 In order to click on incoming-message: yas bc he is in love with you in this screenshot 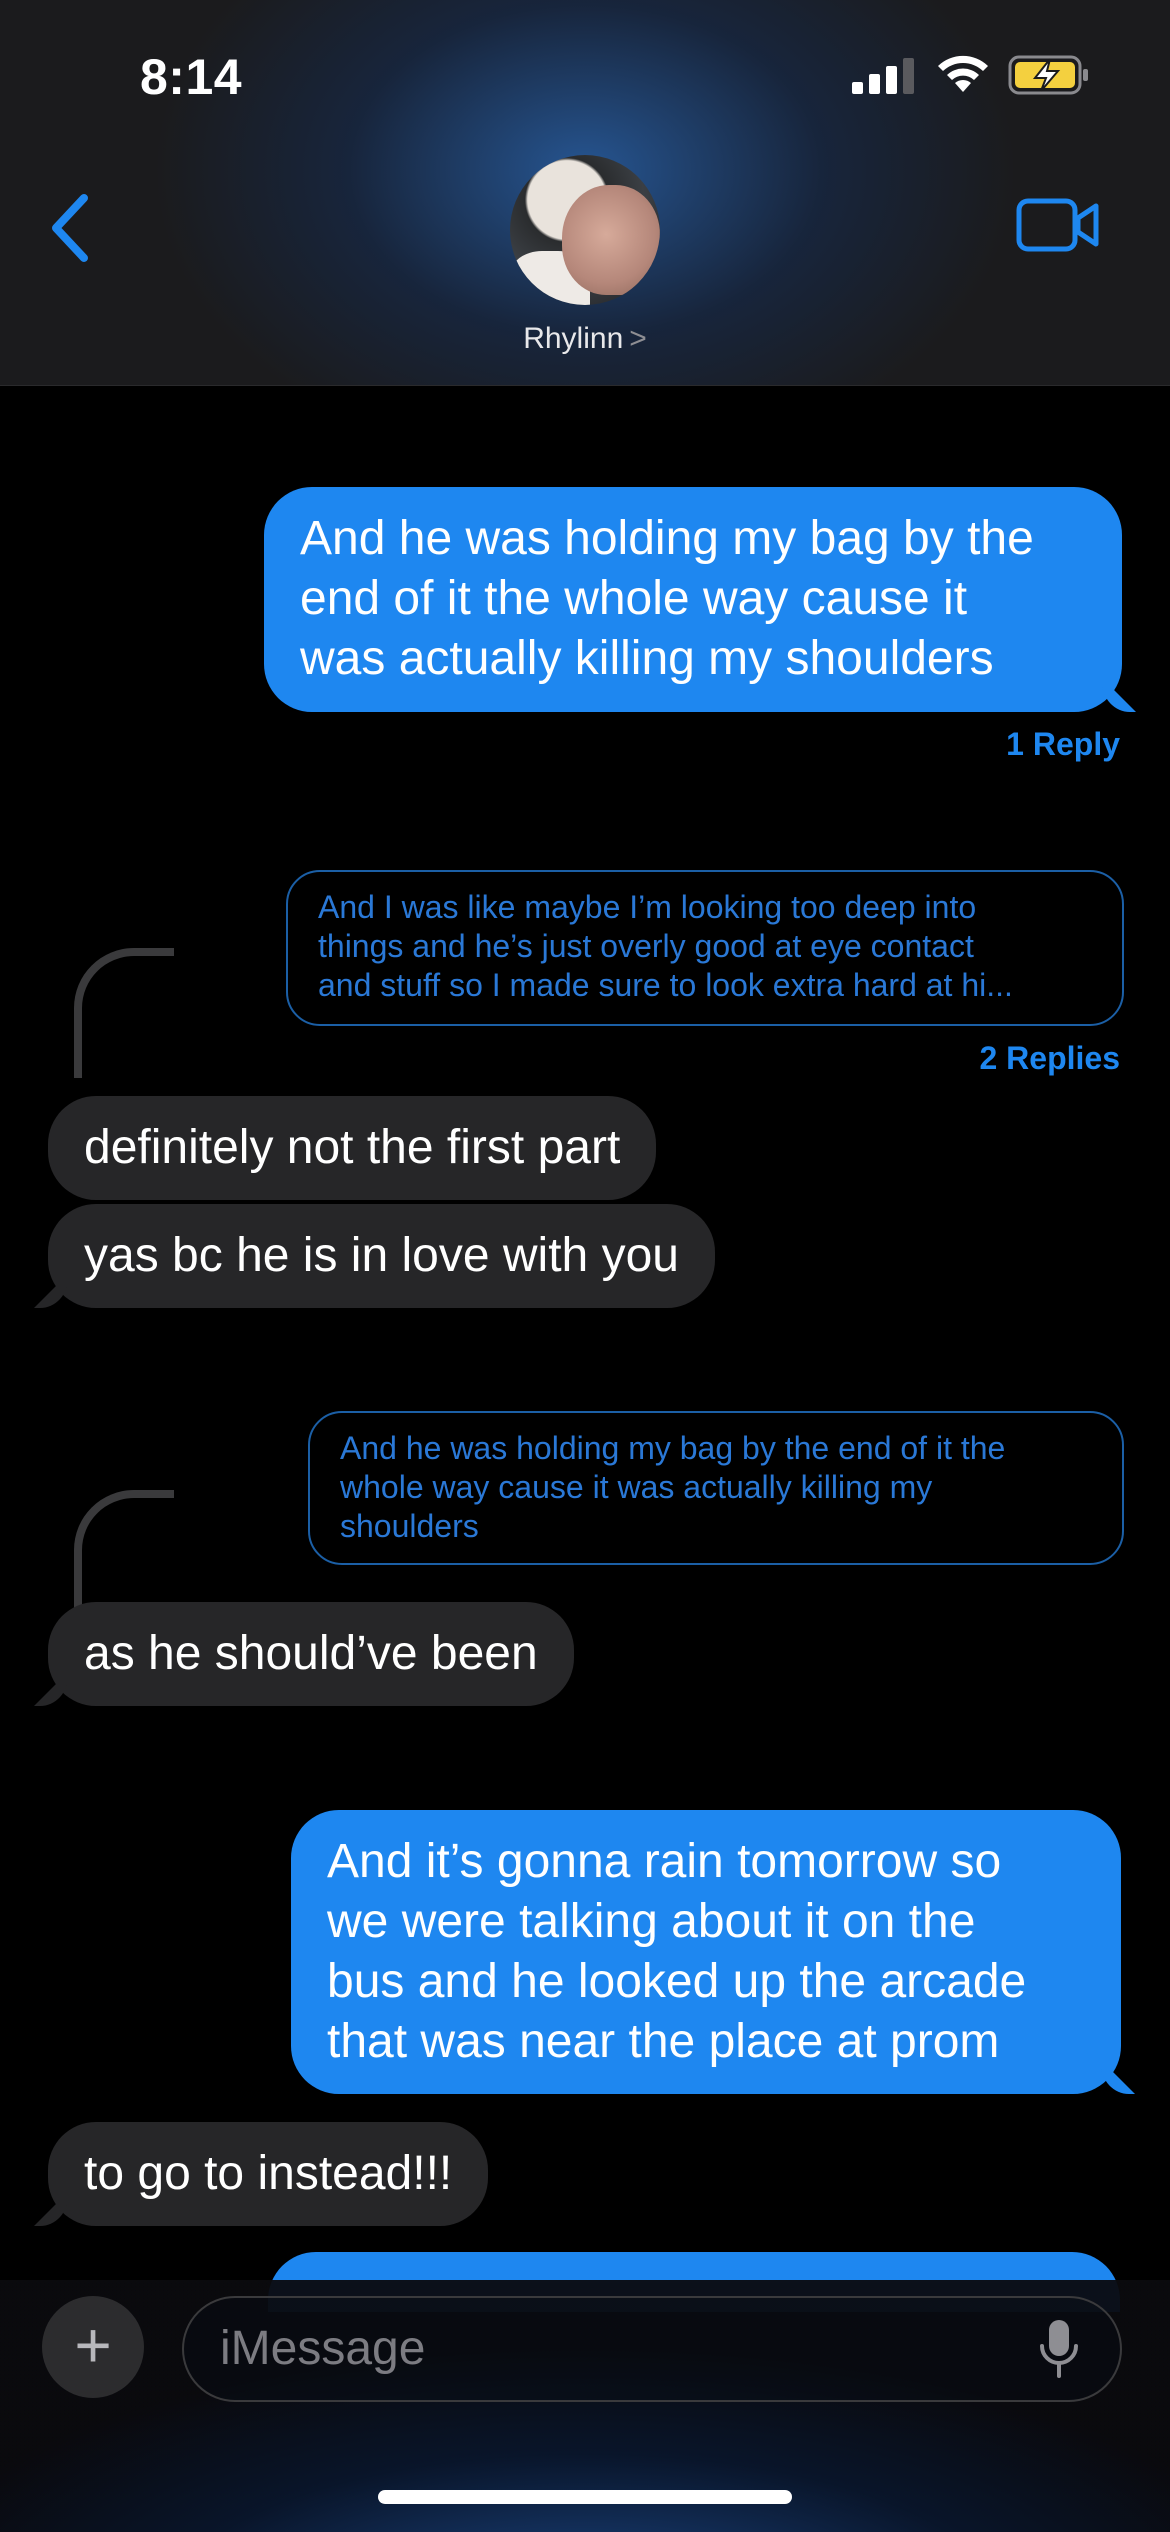, I will do `click(381, 1256)`.